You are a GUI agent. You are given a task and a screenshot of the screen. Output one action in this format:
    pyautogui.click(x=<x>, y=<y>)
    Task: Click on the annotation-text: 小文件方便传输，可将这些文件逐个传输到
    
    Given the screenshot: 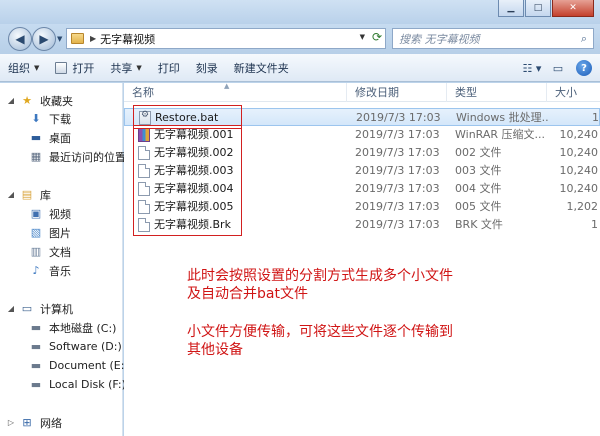 What is the action you would take?
    pyautogui.click(x=320, y=332)
    